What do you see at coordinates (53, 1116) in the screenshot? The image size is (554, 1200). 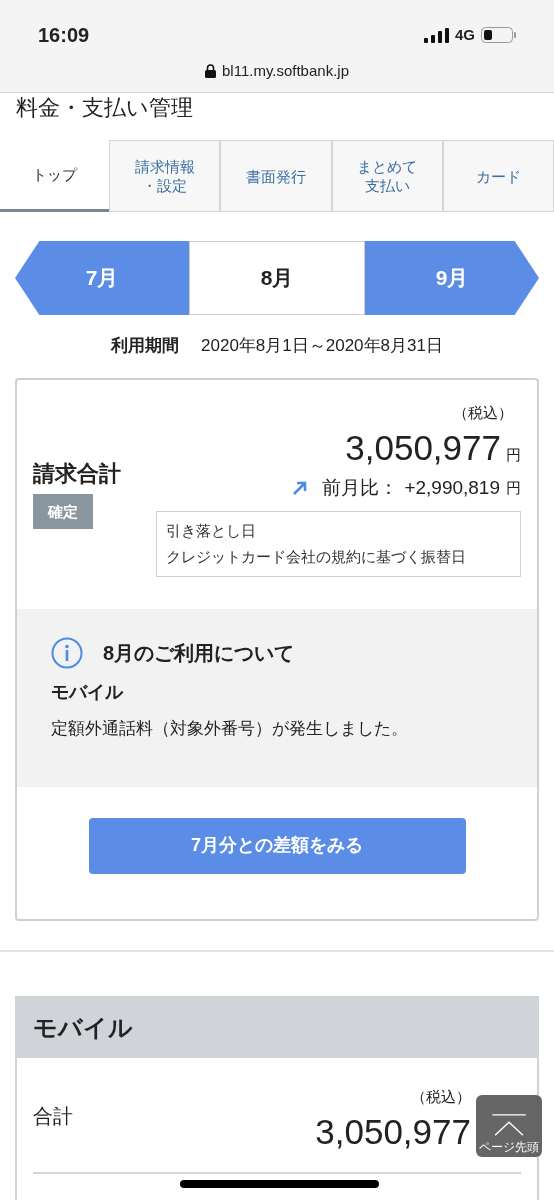 I see `total-label: 合計` at bounding box center [53, 1116].